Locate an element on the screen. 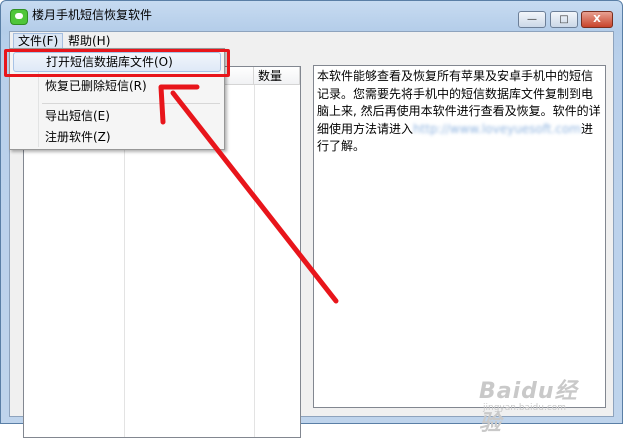 The height and width of the screenshot is (438, 623). arrow-shaft is located at coordinates (254, 197).